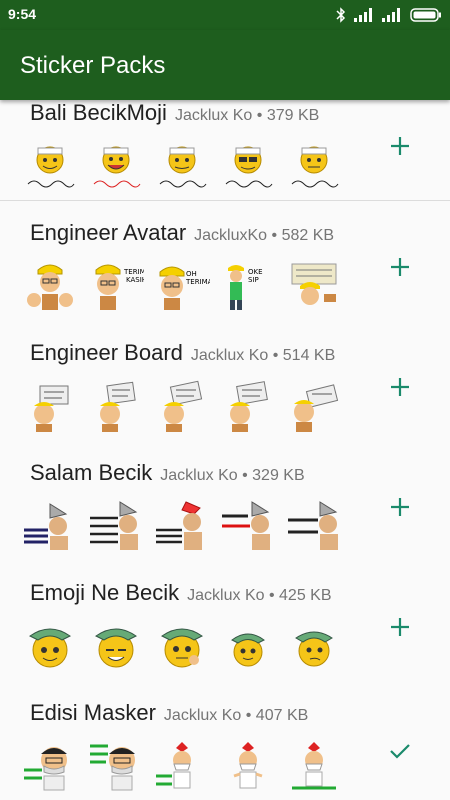 The height and width of the screenshot is (800, 450). Describe the element at coordinates (91, 472) in the screenshot. I see `pack-name: Salam Becik` at that location.